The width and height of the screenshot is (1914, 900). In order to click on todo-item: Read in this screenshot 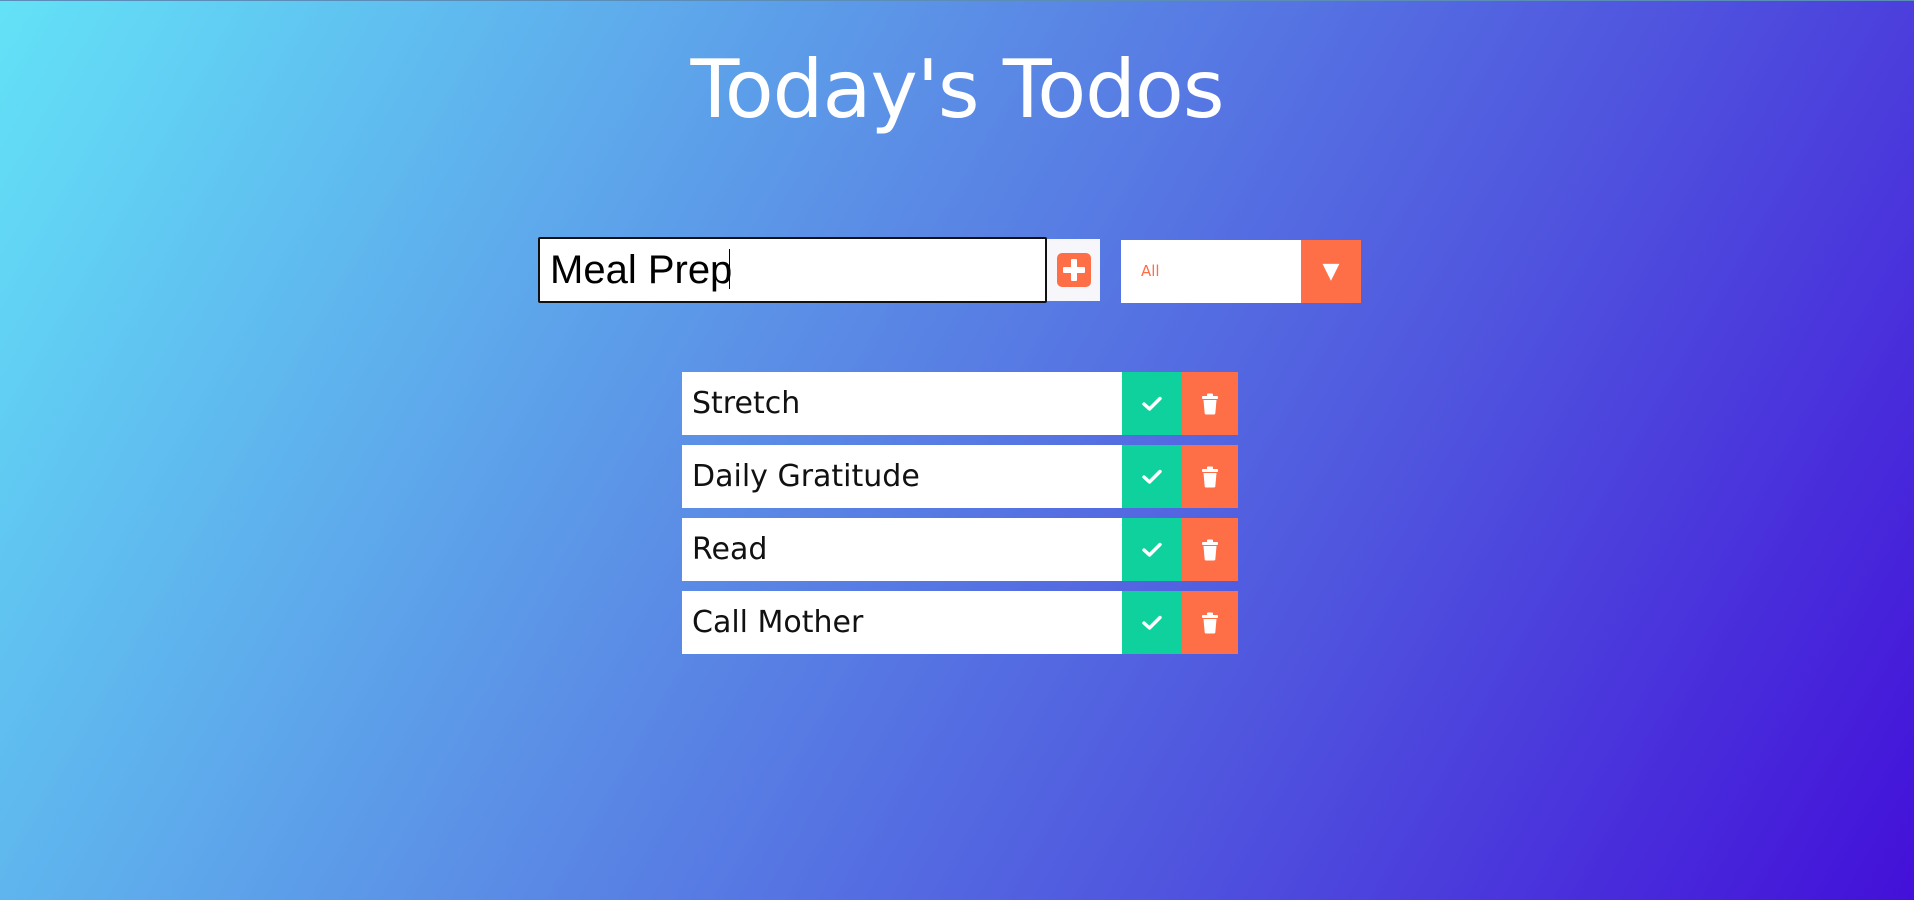, I will do `click(960, 549)`.